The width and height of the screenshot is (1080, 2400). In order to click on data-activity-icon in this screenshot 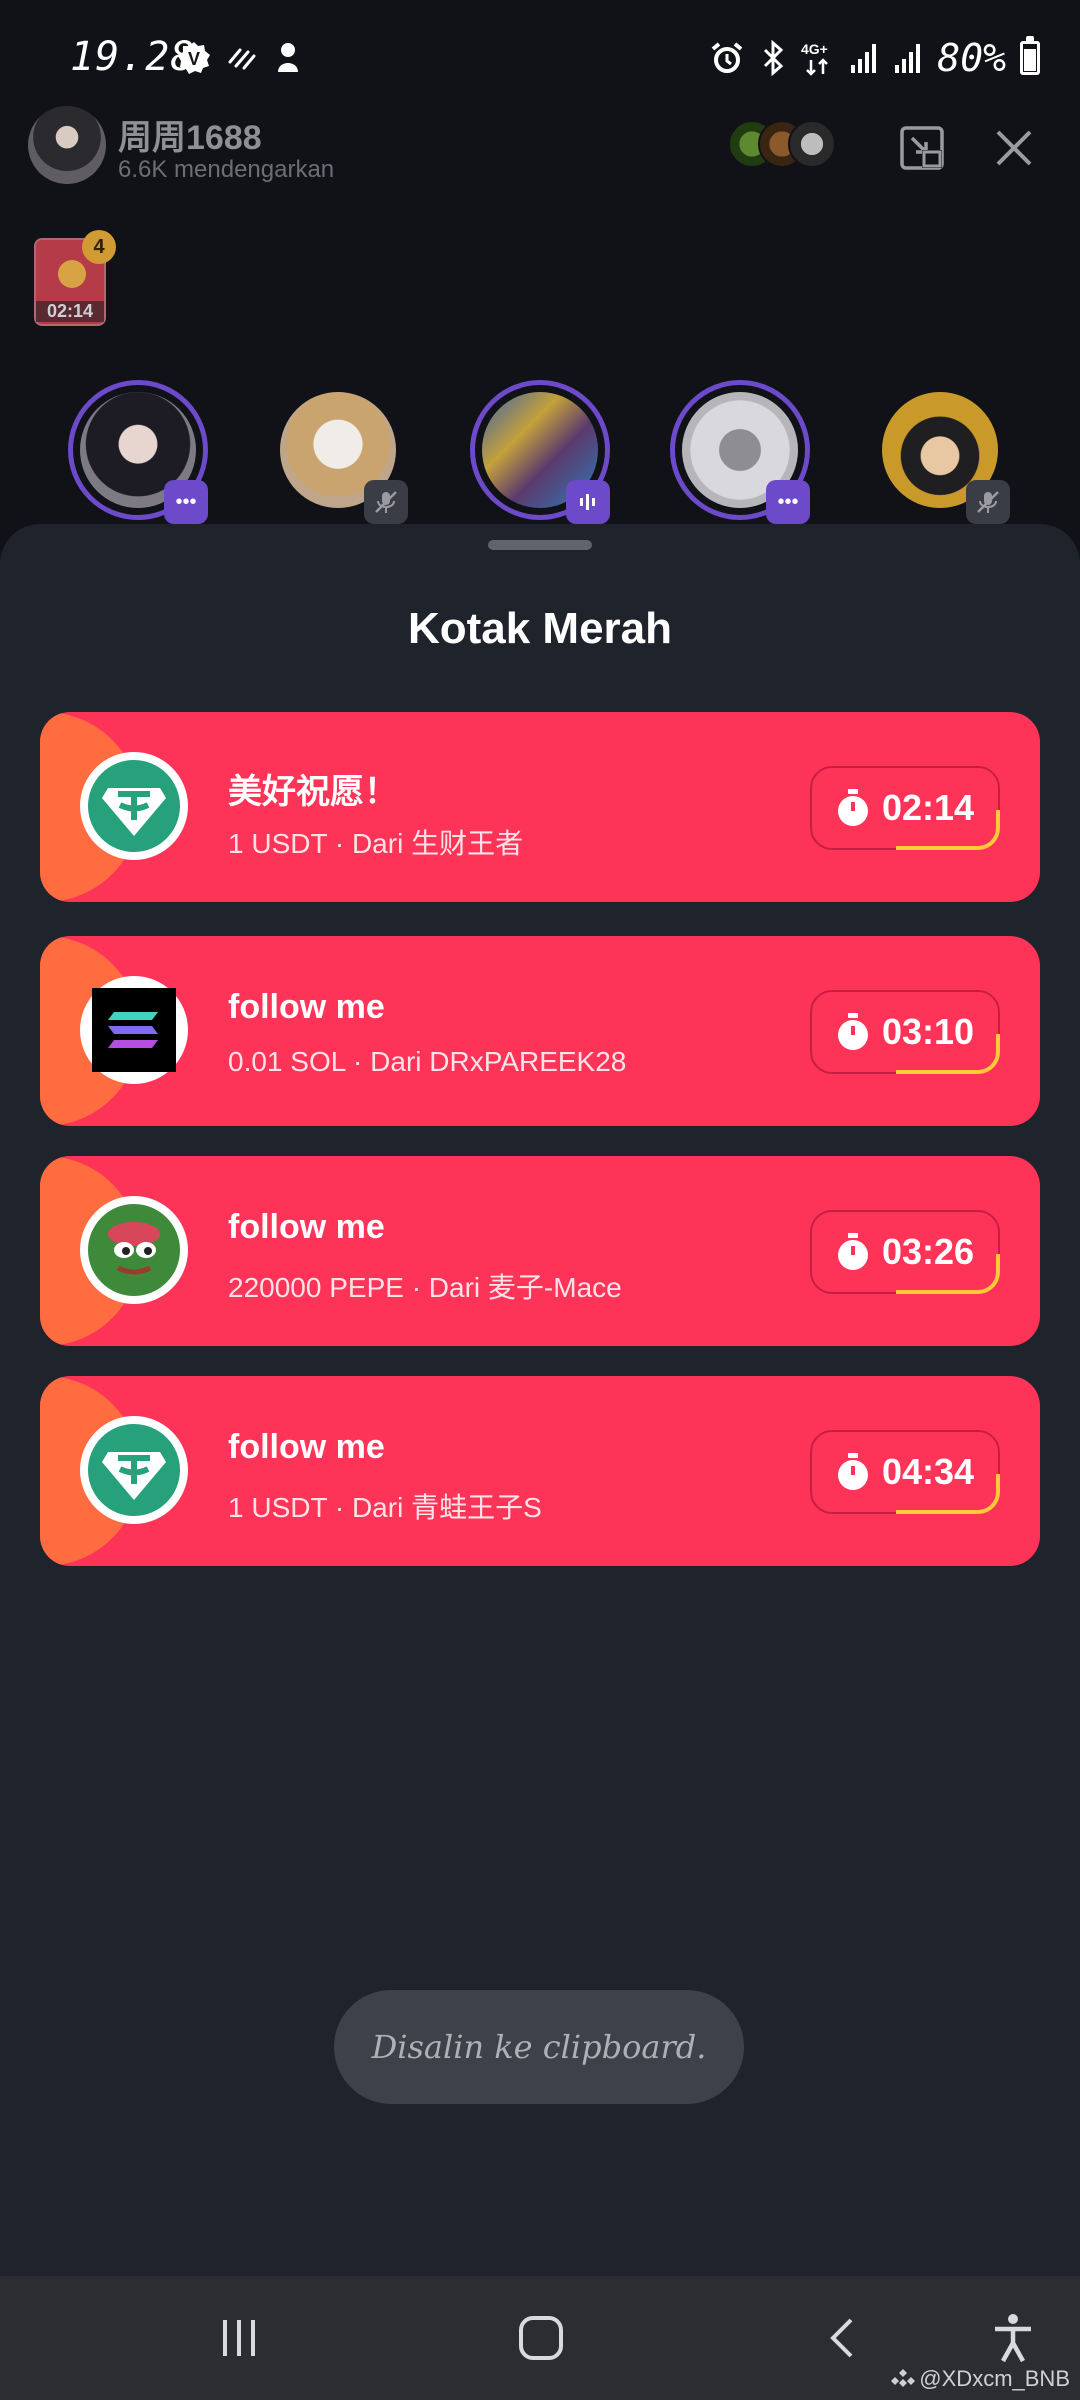, I will do `click(242, 59)`.